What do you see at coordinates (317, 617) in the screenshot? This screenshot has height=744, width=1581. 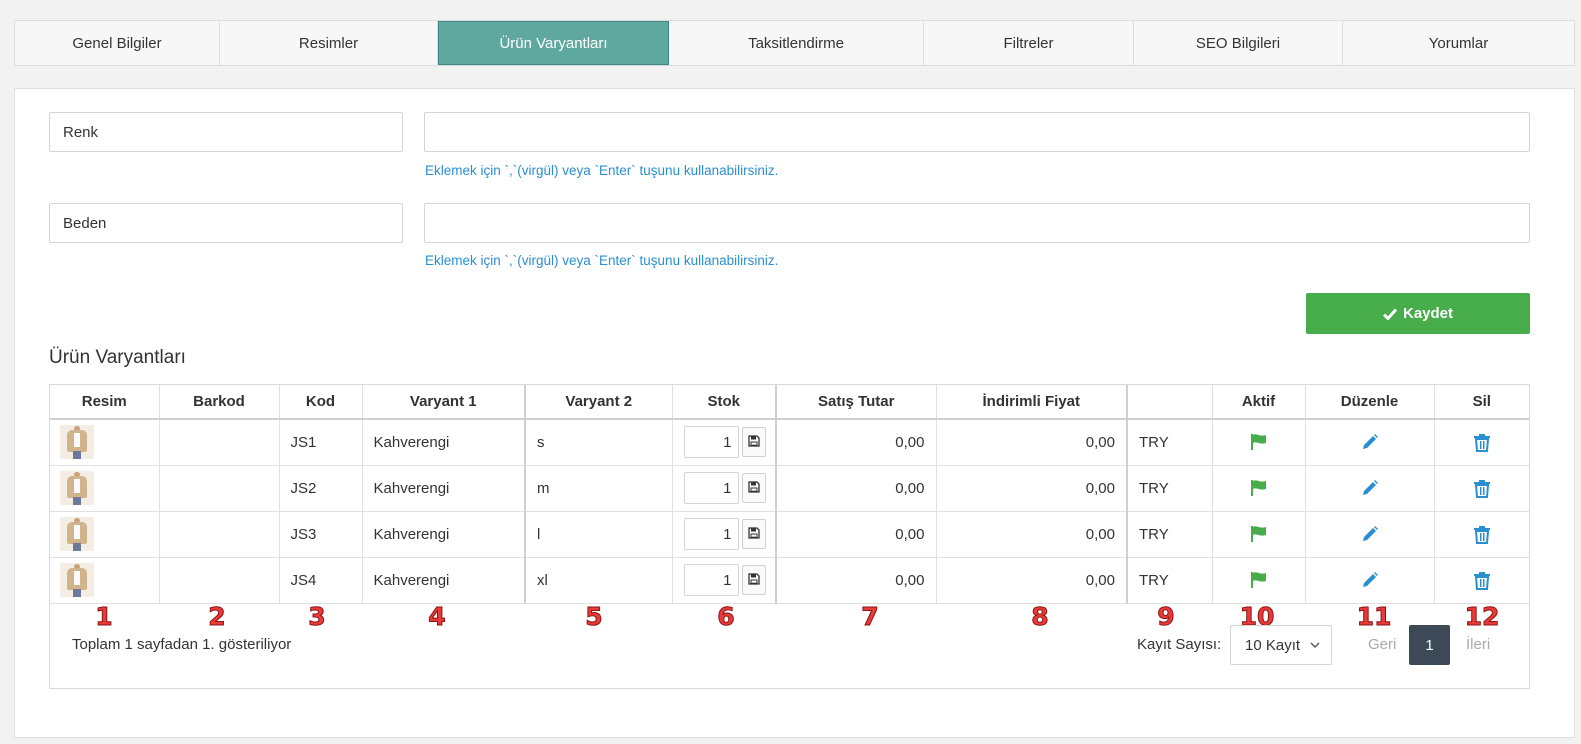 I see `annotation-number: 3` at bounding box center [317, 617].